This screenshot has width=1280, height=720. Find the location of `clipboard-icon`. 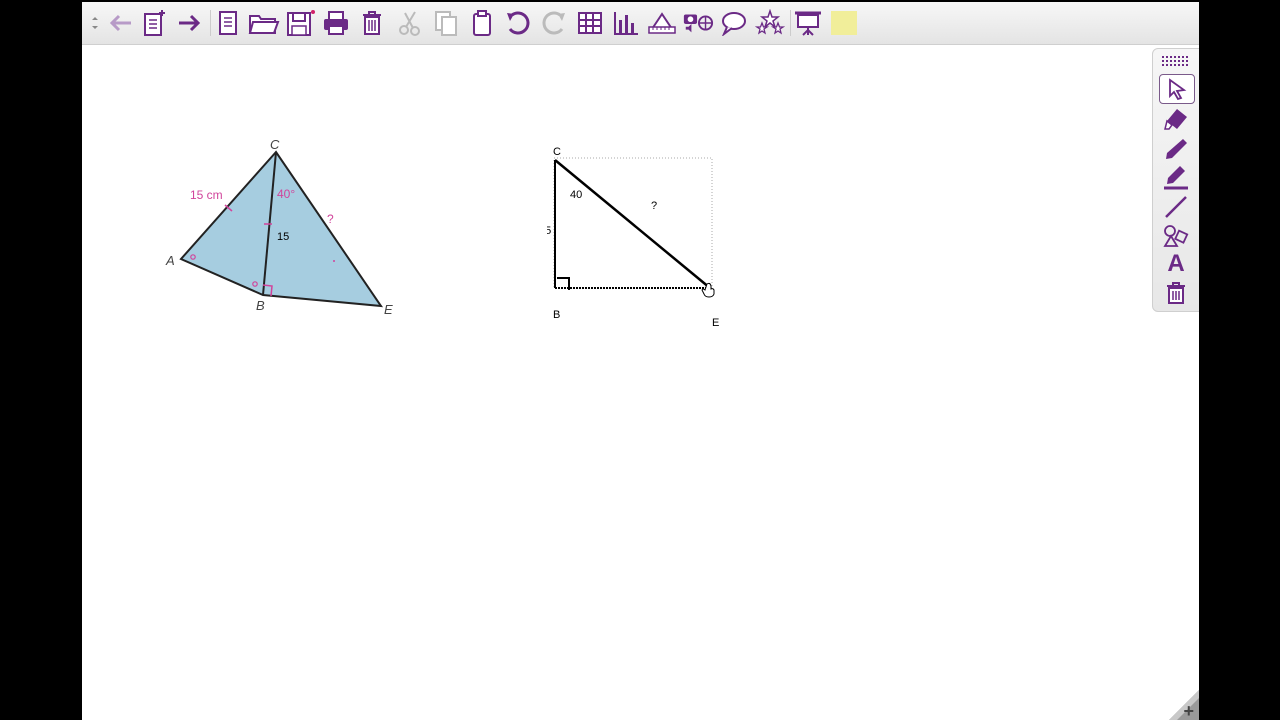

clipboard-icon is located at coordinates (482, 23).